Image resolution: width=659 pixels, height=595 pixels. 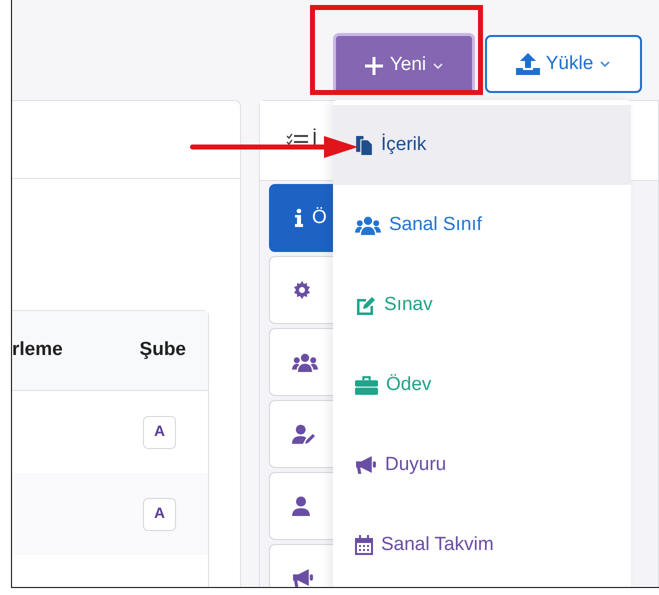 I want to click on column-header: rleme, so click(x=37, y=350).